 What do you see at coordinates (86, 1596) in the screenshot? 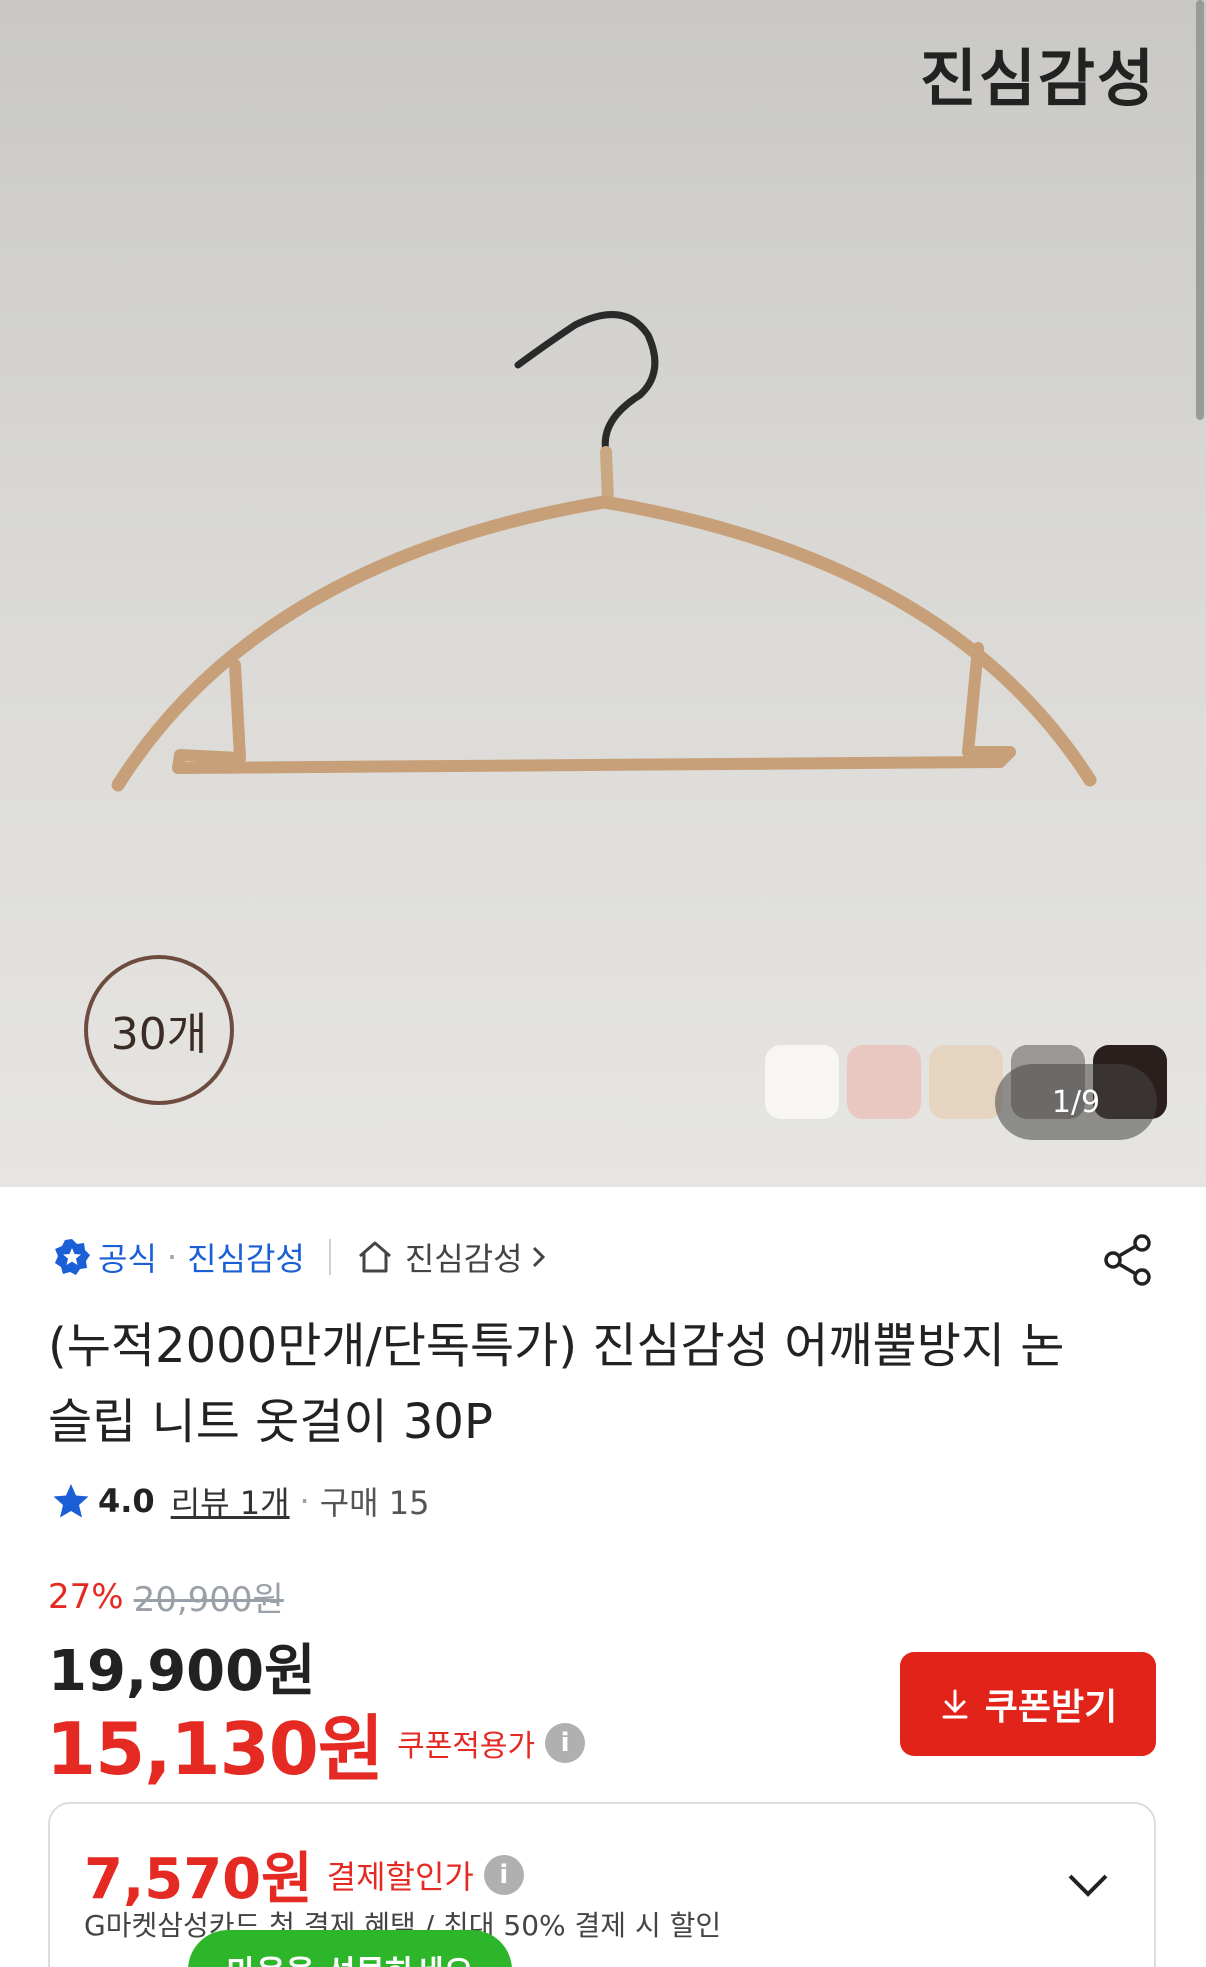
I see `discount-rate: 27%` at bounding box center [86, 1596].